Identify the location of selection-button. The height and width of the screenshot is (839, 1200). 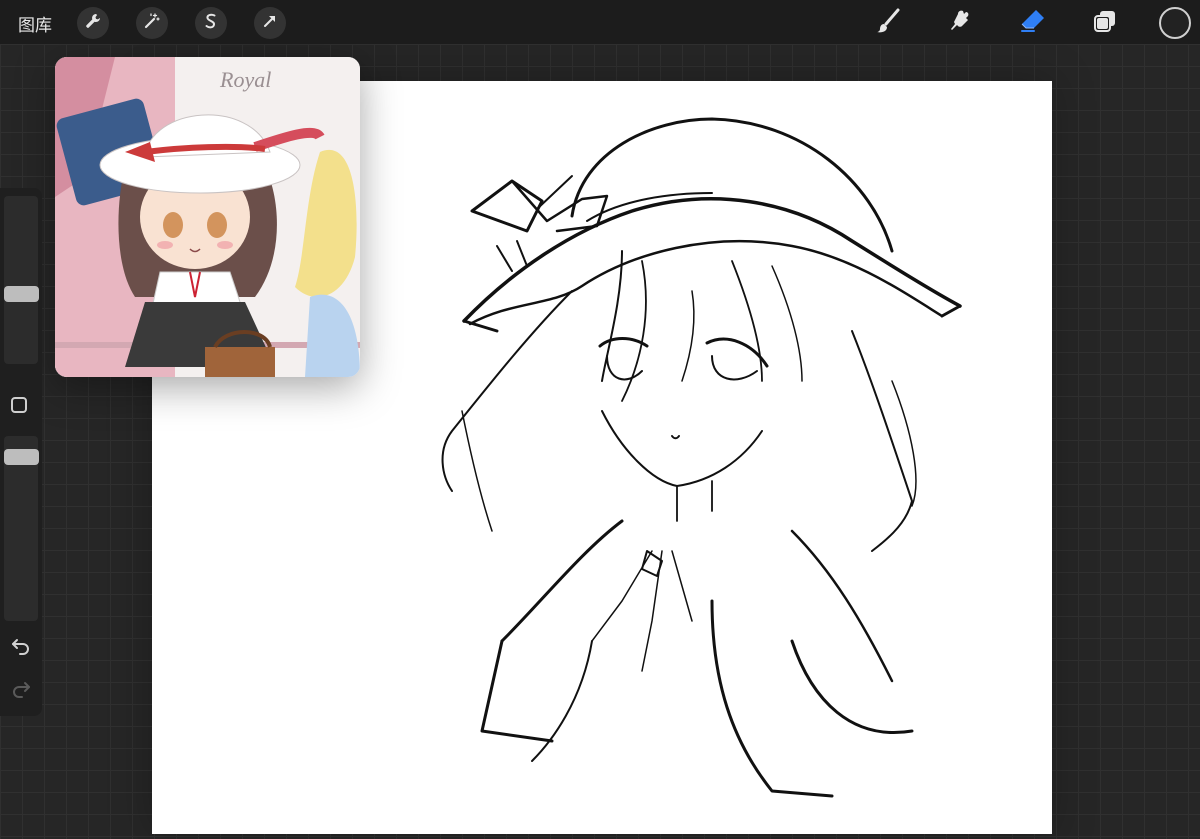
(211, 23).